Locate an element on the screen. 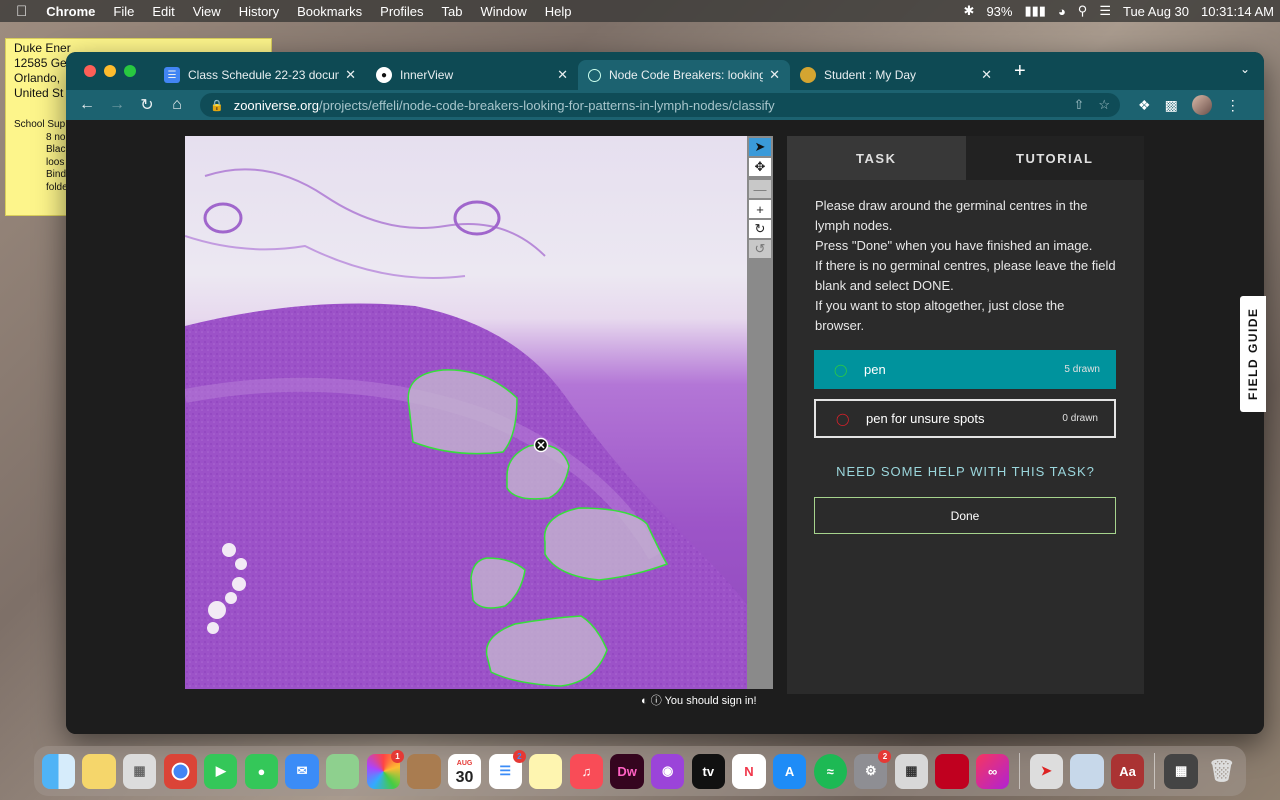 This screenshot has width=1280, height=800. news-icon: N is located at coordinates (749, 771).